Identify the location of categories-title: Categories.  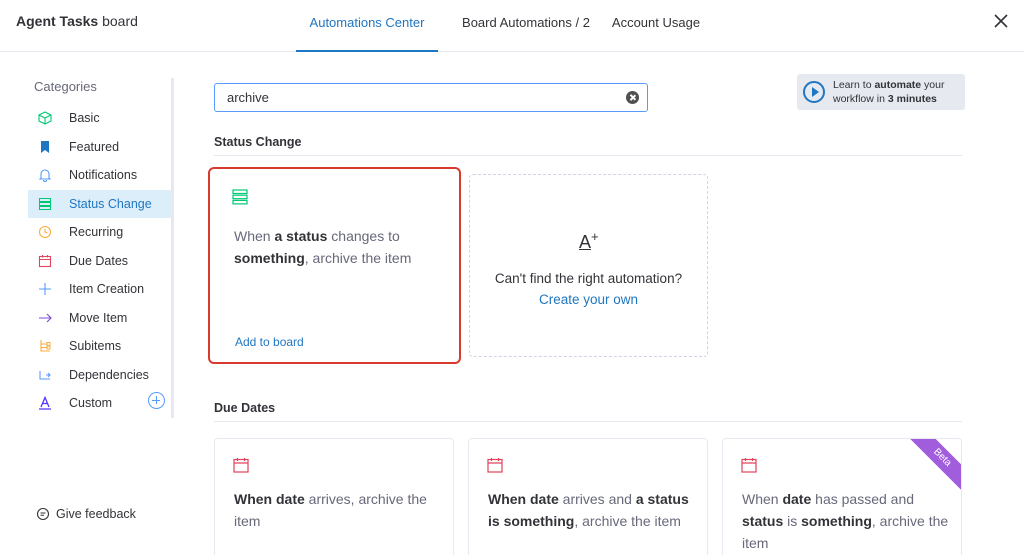
(65, 86).